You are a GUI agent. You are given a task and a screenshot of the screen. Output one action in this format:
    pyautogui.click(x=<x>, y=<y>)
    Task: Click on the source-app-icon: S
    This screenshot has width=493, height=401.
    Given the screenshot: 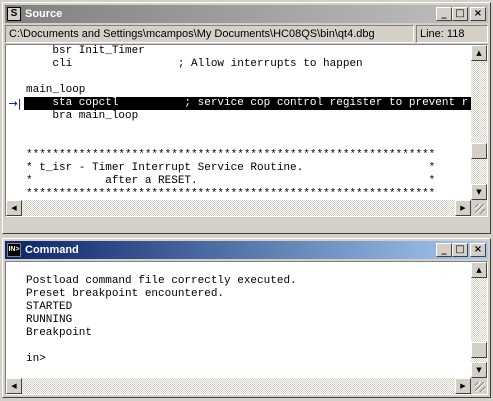 What is the action you would take?
    pyautogui.click(x=14, y=14)
    